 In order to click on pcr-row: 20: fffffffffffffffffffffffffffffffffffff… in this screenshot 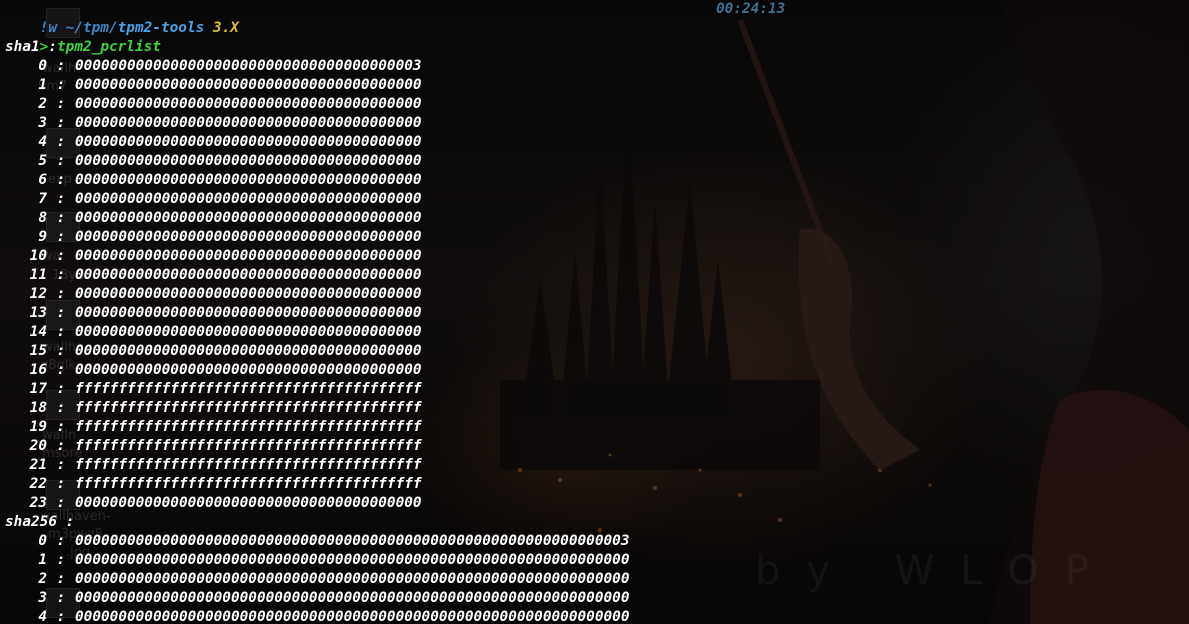, I will do `click(213, 446)`.